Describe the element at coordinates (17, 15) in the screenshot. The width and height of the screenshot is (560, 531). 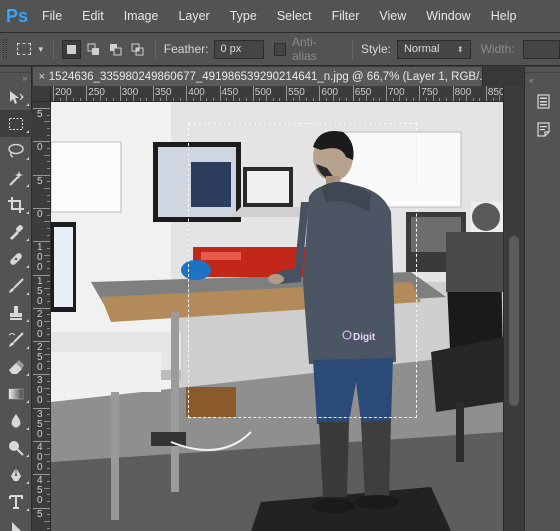
I see `app-logo: Ps` at that location.